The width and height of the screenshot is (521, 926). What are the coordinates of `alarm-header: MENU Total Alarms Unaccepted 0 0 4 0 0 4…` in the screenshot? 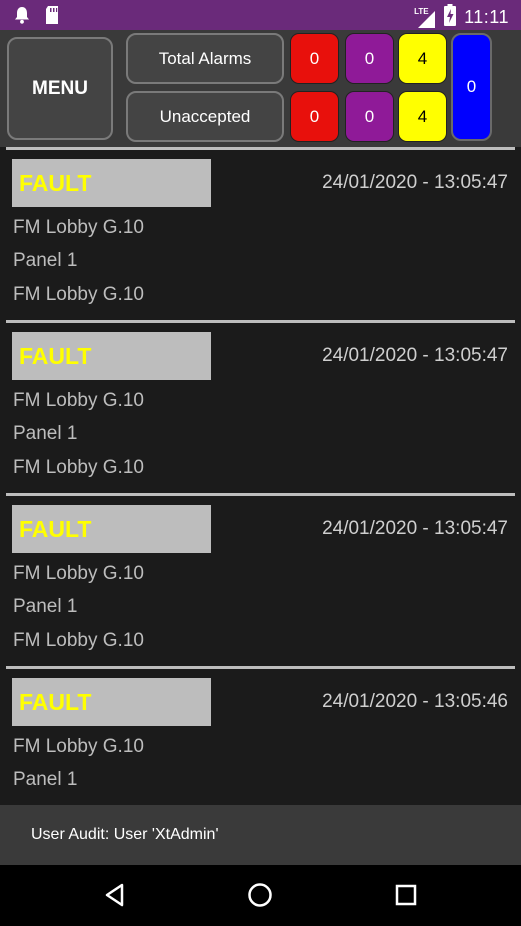 It's located at (260, 88).